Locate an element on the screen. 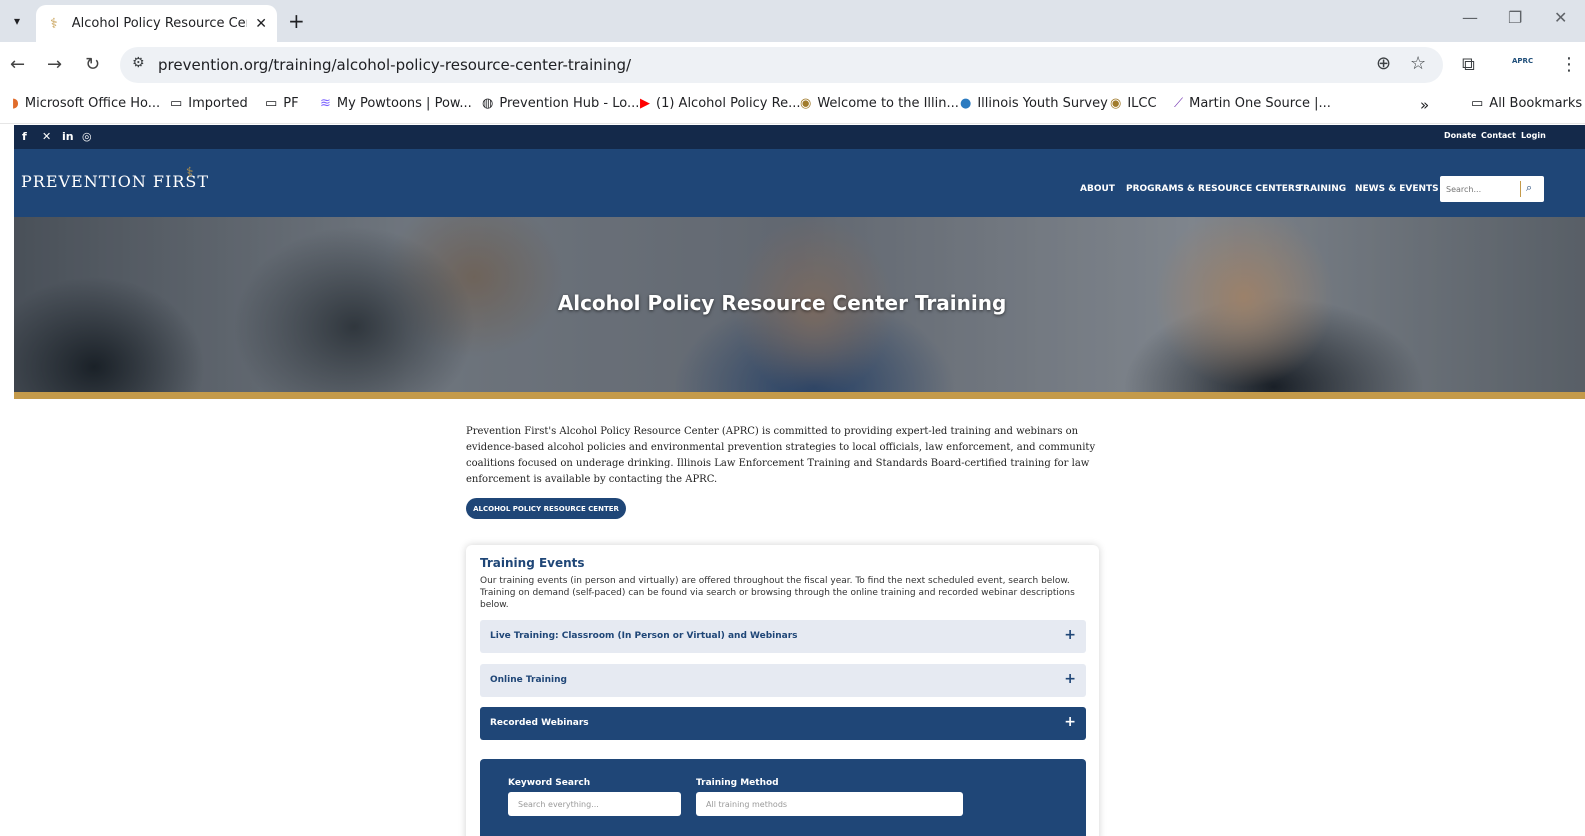 The image size is (1585, 836). all-bookmarks-folder: ▭ All Bookmarks is located at coordinates (1526, 103).